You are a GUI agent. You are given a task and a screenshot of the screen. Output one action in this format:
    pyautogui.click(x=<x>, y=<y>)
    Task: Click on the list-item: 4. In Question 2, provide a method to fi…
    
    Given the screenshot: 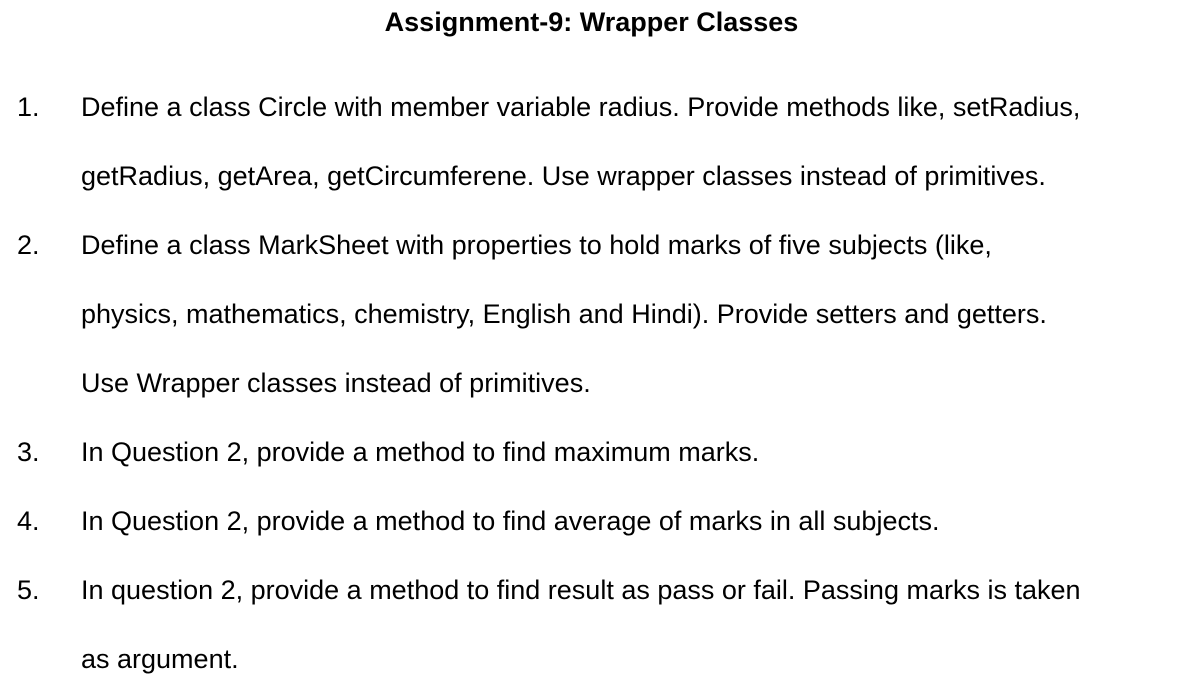 What is the action you would take?
    pyautogui.click(x=600, y=521)
    